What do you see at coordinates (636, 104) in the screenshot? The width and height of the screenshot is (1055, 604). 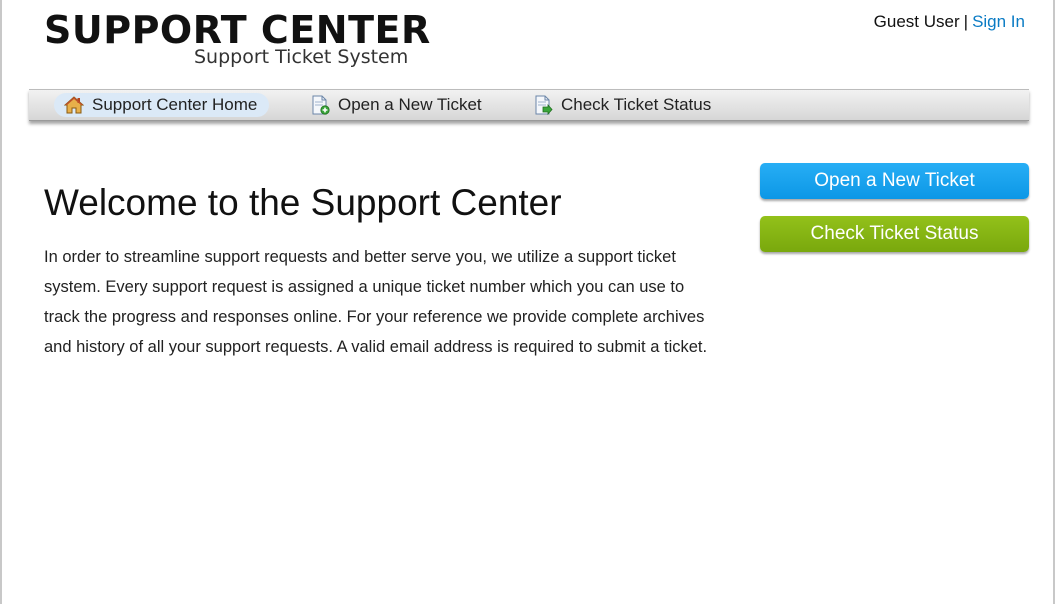 I see `nav-label: Check Ticket Status` at bounding box center [636, 104].